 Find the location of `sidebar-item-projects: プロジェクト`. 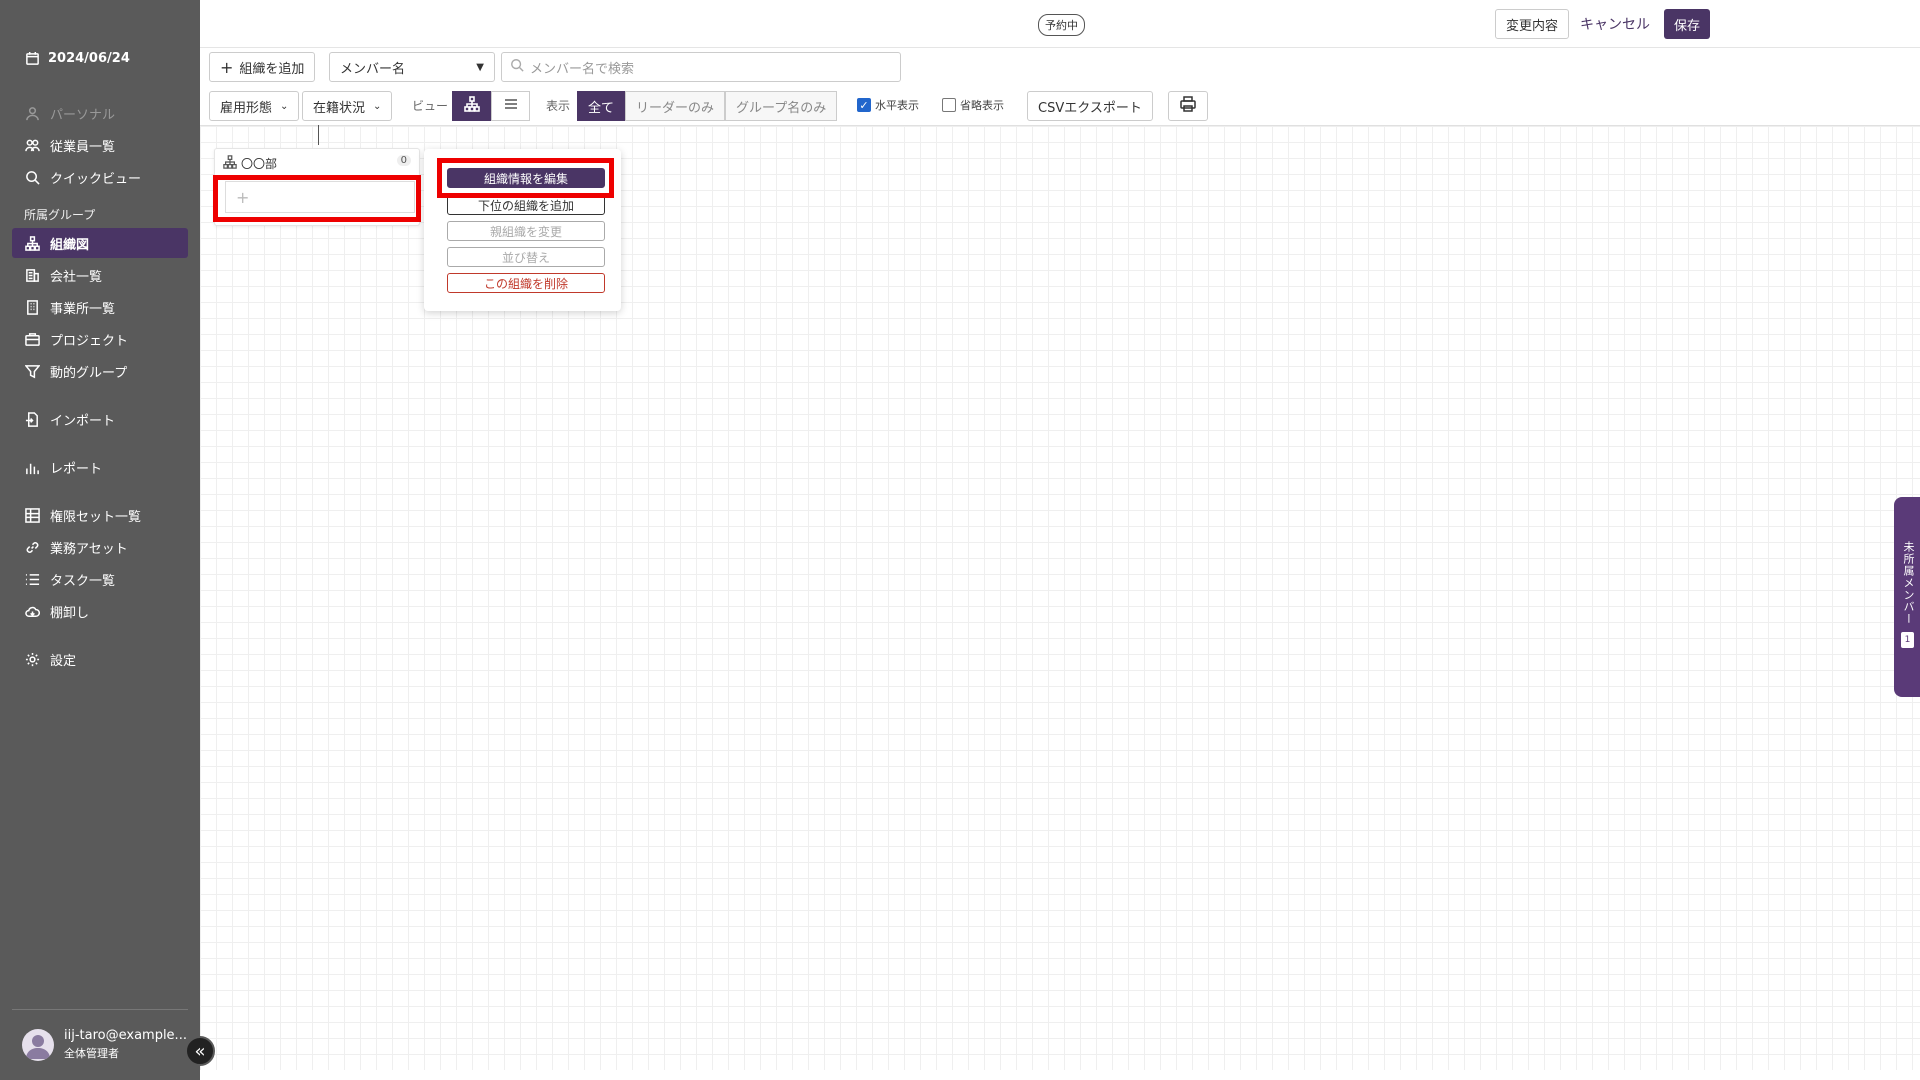

sidebar-item-projects: プロジェクト is located at coordinates (100, 339).